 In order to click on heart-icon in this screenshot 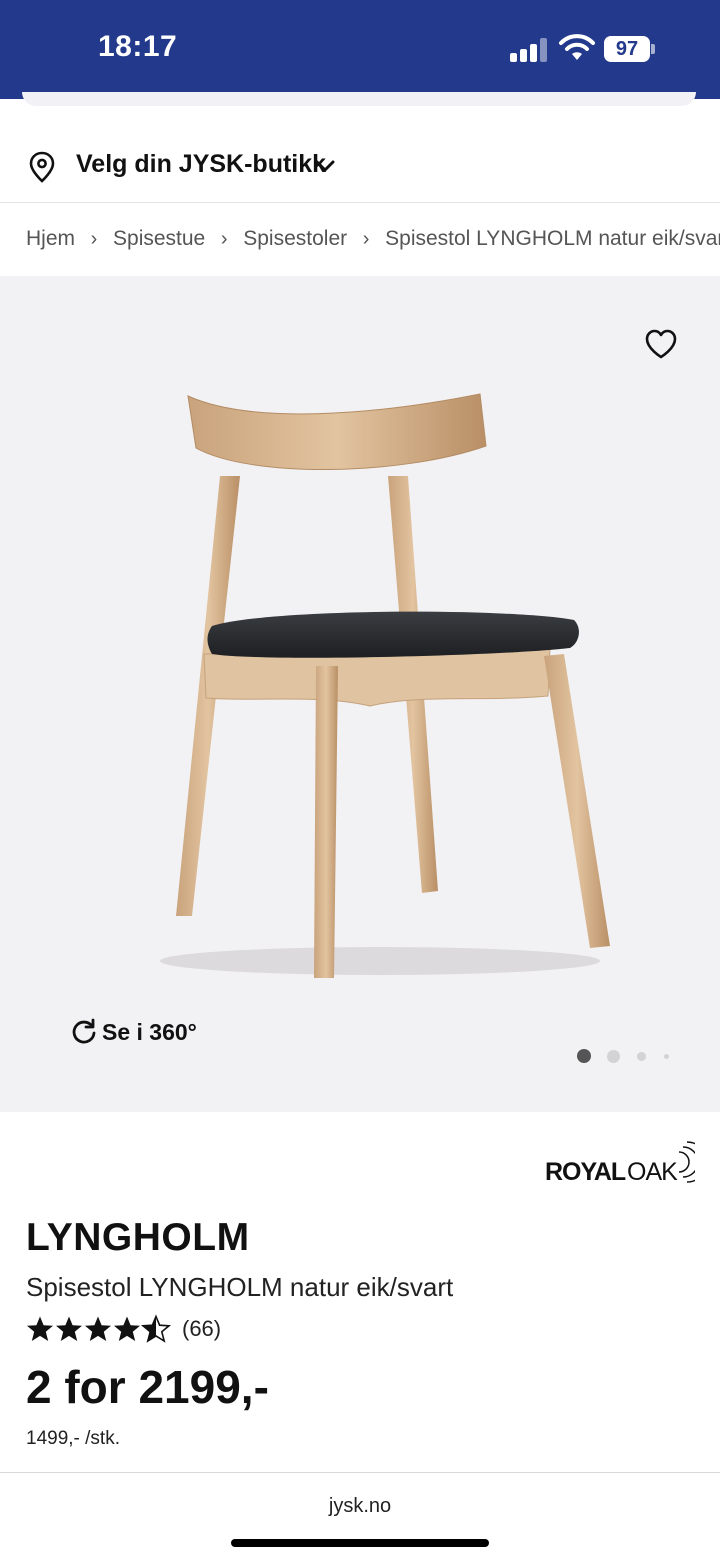, I will do `click(661, 344)`.